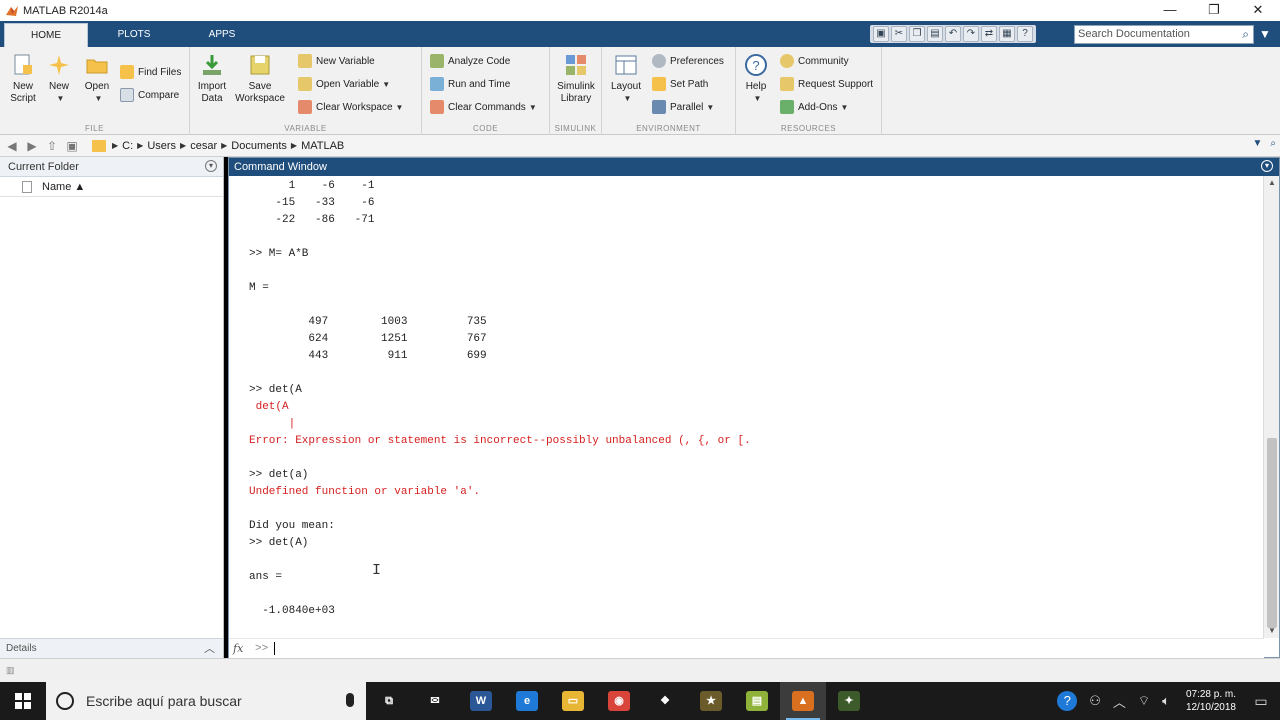 The image size is (1280, 720). Describe the element at coordinates (12, 146) in the screenshot. I see `back-arrow-icon: ◀` at that location.